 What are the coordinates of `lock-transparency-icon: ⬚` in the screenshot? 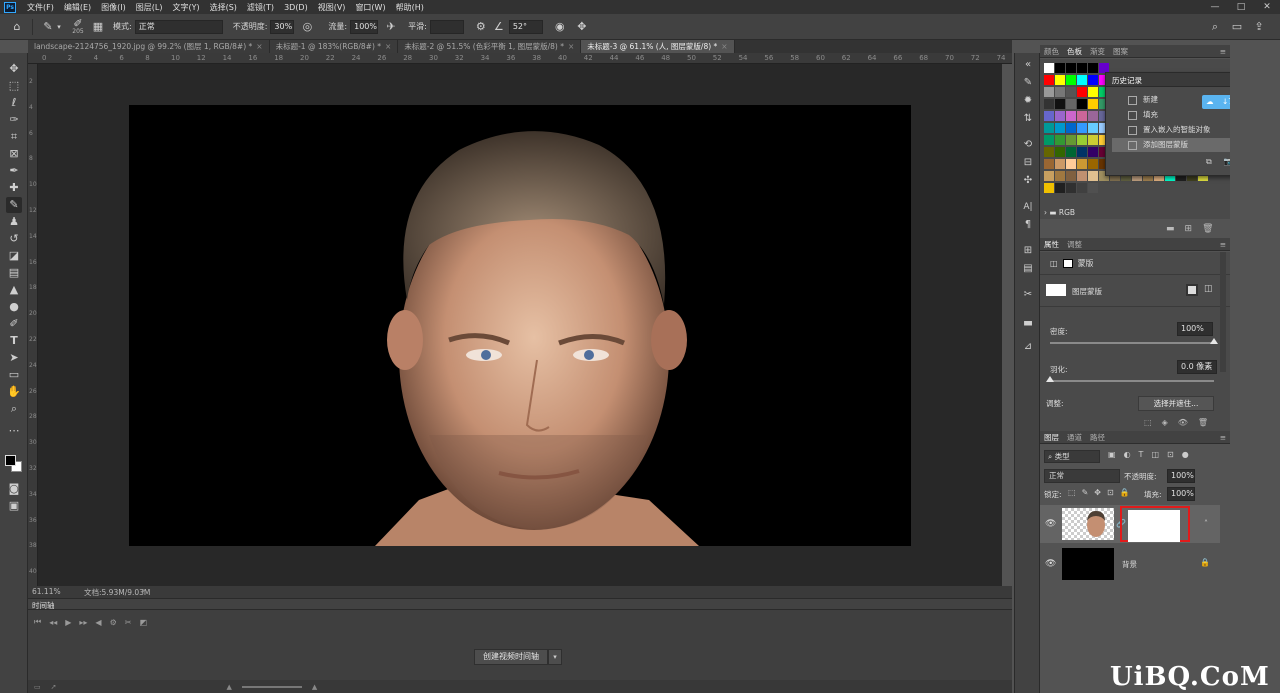 It's located at (1072, 492).